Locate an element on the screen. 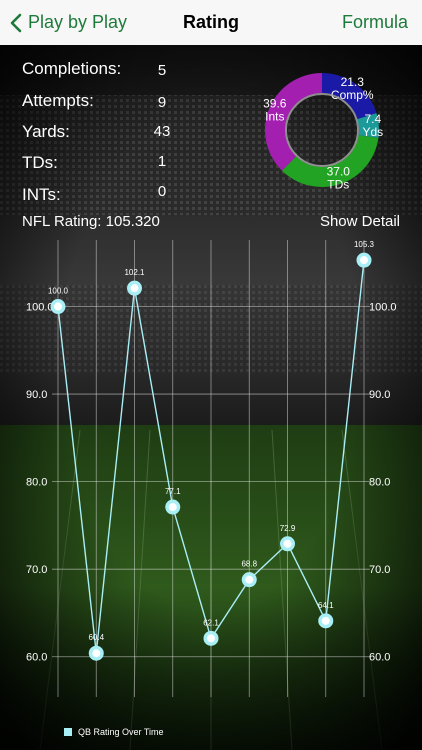 The height and width of the screenshot is (750, 422). y-axis-left: 100.0 90.0 80.0 70.0 60.0 is located at coordinates (40, 483).